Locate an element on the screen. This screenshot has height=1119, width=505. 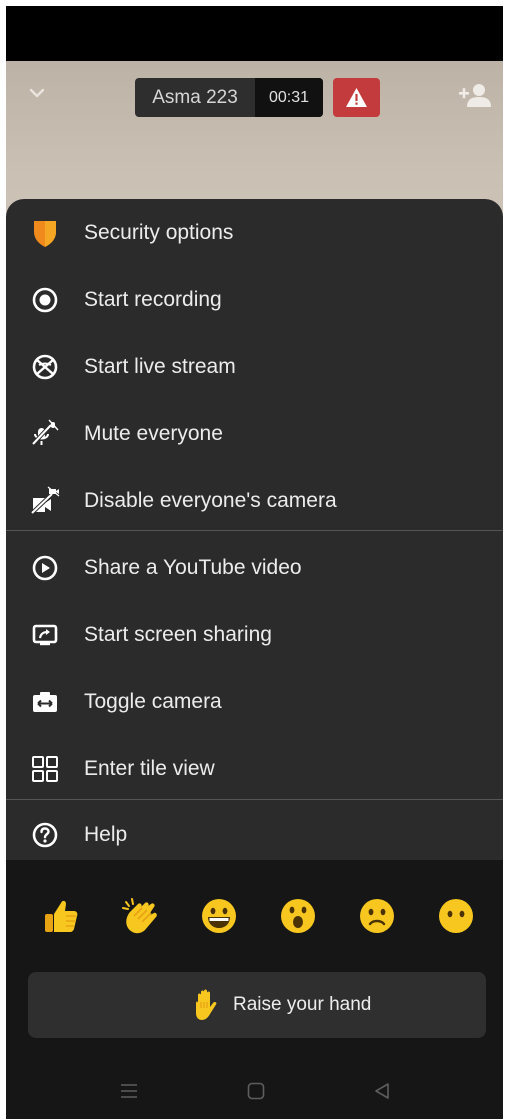
recent-apps-icon is located at coordinates (129, 1093).